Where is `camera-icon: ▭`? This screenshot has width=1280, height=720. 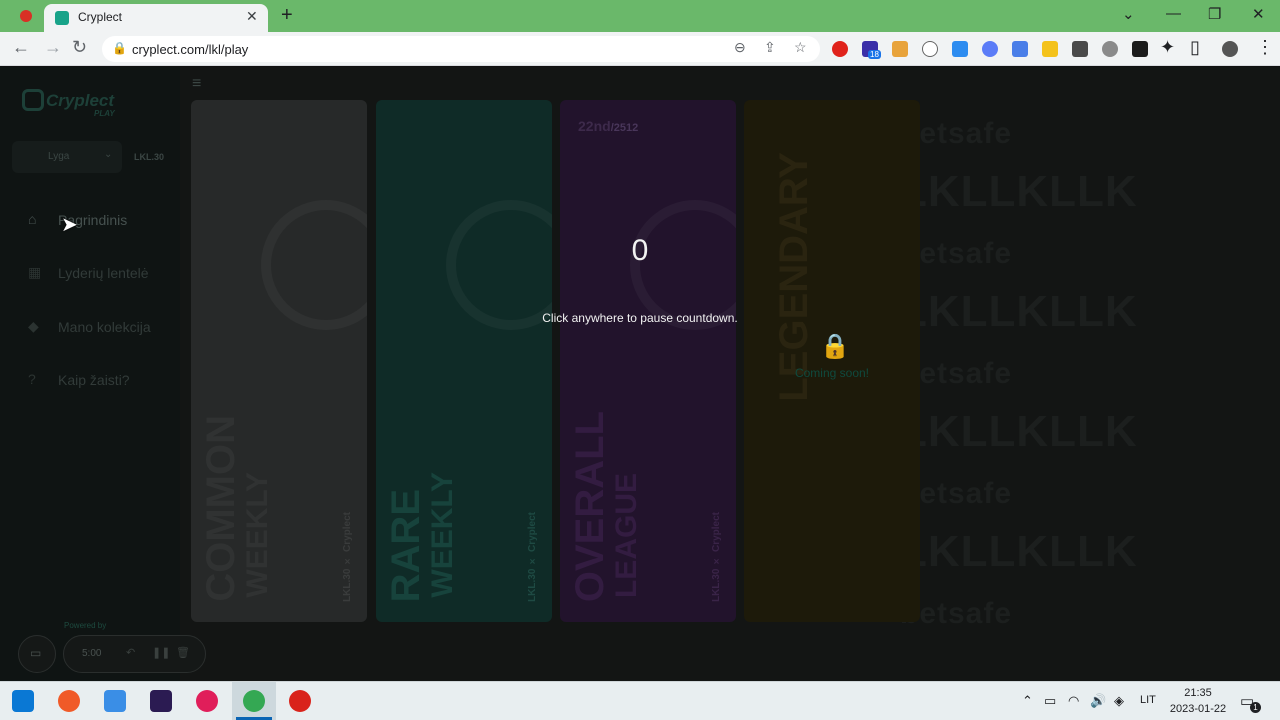 camera-icon: ▭ is located at coordinates (36, 653).